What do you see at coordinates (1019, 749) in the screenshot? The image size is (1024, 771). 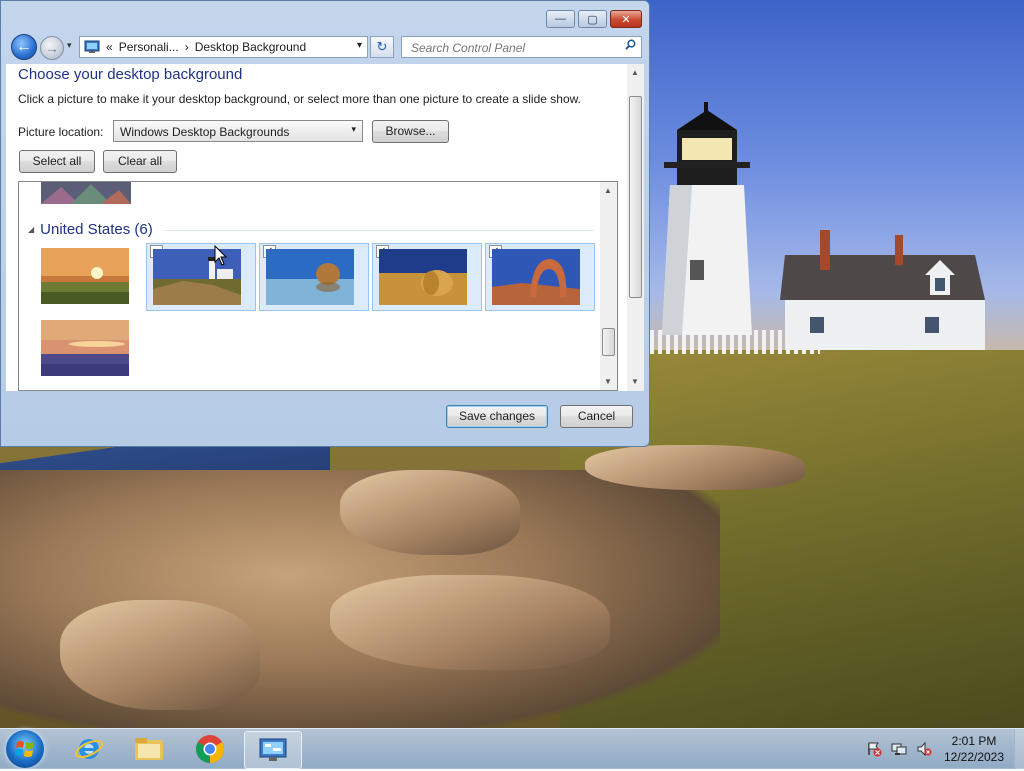 I see `show-desktop-button` at bounding box center [1019, 749].